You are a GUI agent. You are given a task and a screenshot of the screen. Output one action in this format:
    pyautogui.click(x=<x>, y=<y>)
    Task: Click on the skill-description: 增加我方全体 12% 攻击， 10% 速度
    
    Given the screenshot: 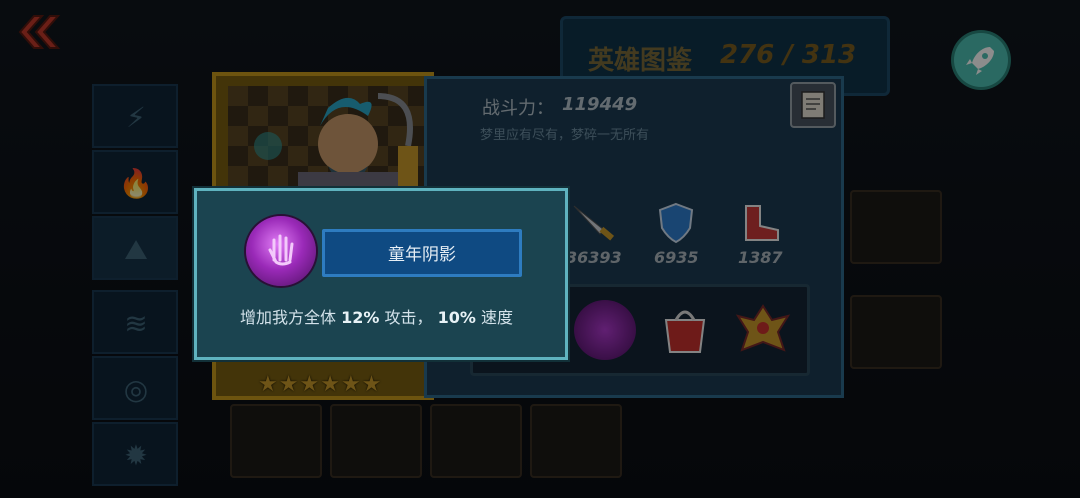 What is the action you would take?
    pyautogui.click(x=376, y=316)
    